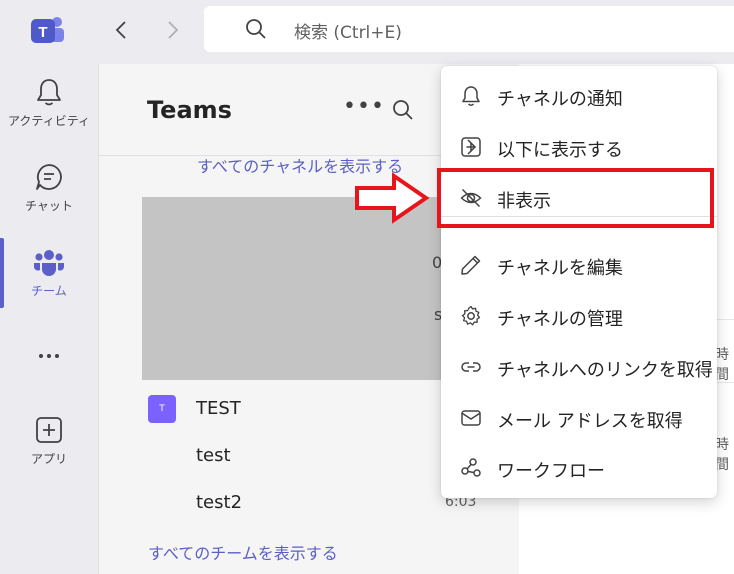 The width and height of the screenshot is (734, 574). What do you see at coordinates (560, 99) in the screenshot?
I see `menu-item-label: チャネルの通知` at bounding box center [560, 99].